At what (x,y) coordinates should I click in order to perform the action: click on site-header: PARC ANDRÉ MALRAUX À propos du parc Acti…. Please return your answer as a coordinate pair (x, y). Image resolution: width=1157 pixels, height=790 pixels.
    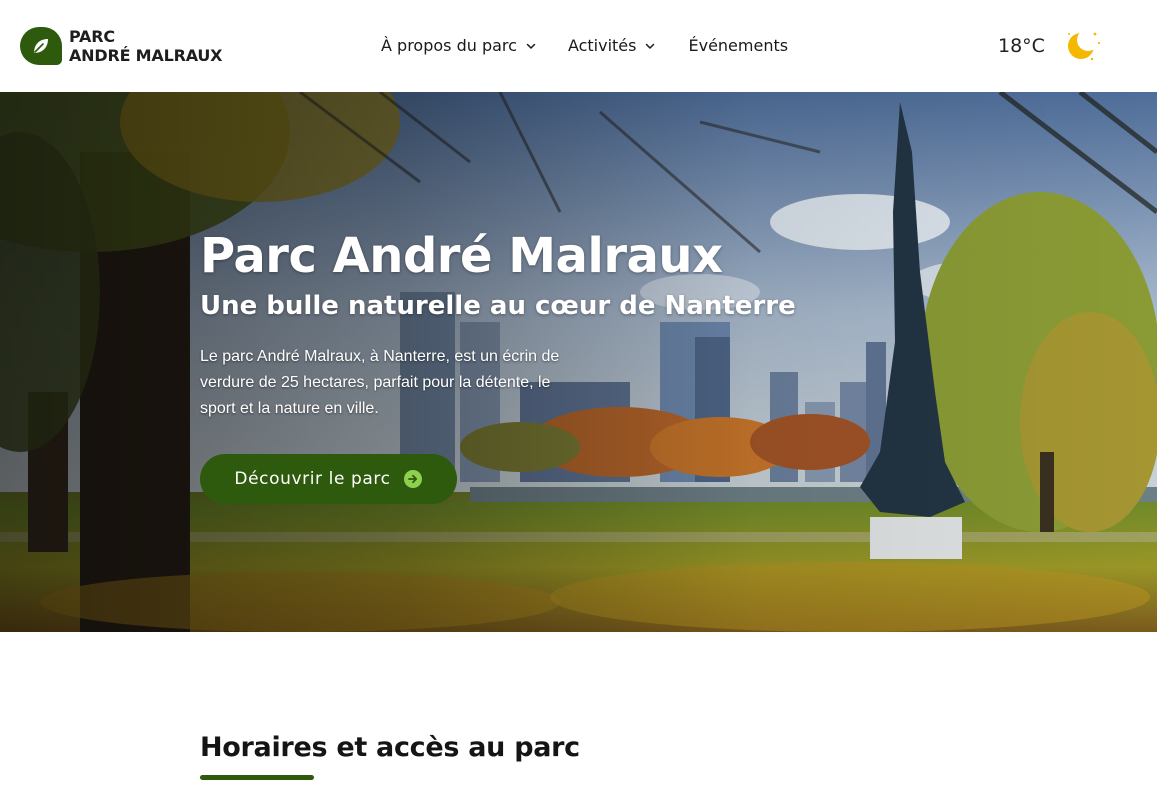
    Looking at the image, I should click on (578, 46).